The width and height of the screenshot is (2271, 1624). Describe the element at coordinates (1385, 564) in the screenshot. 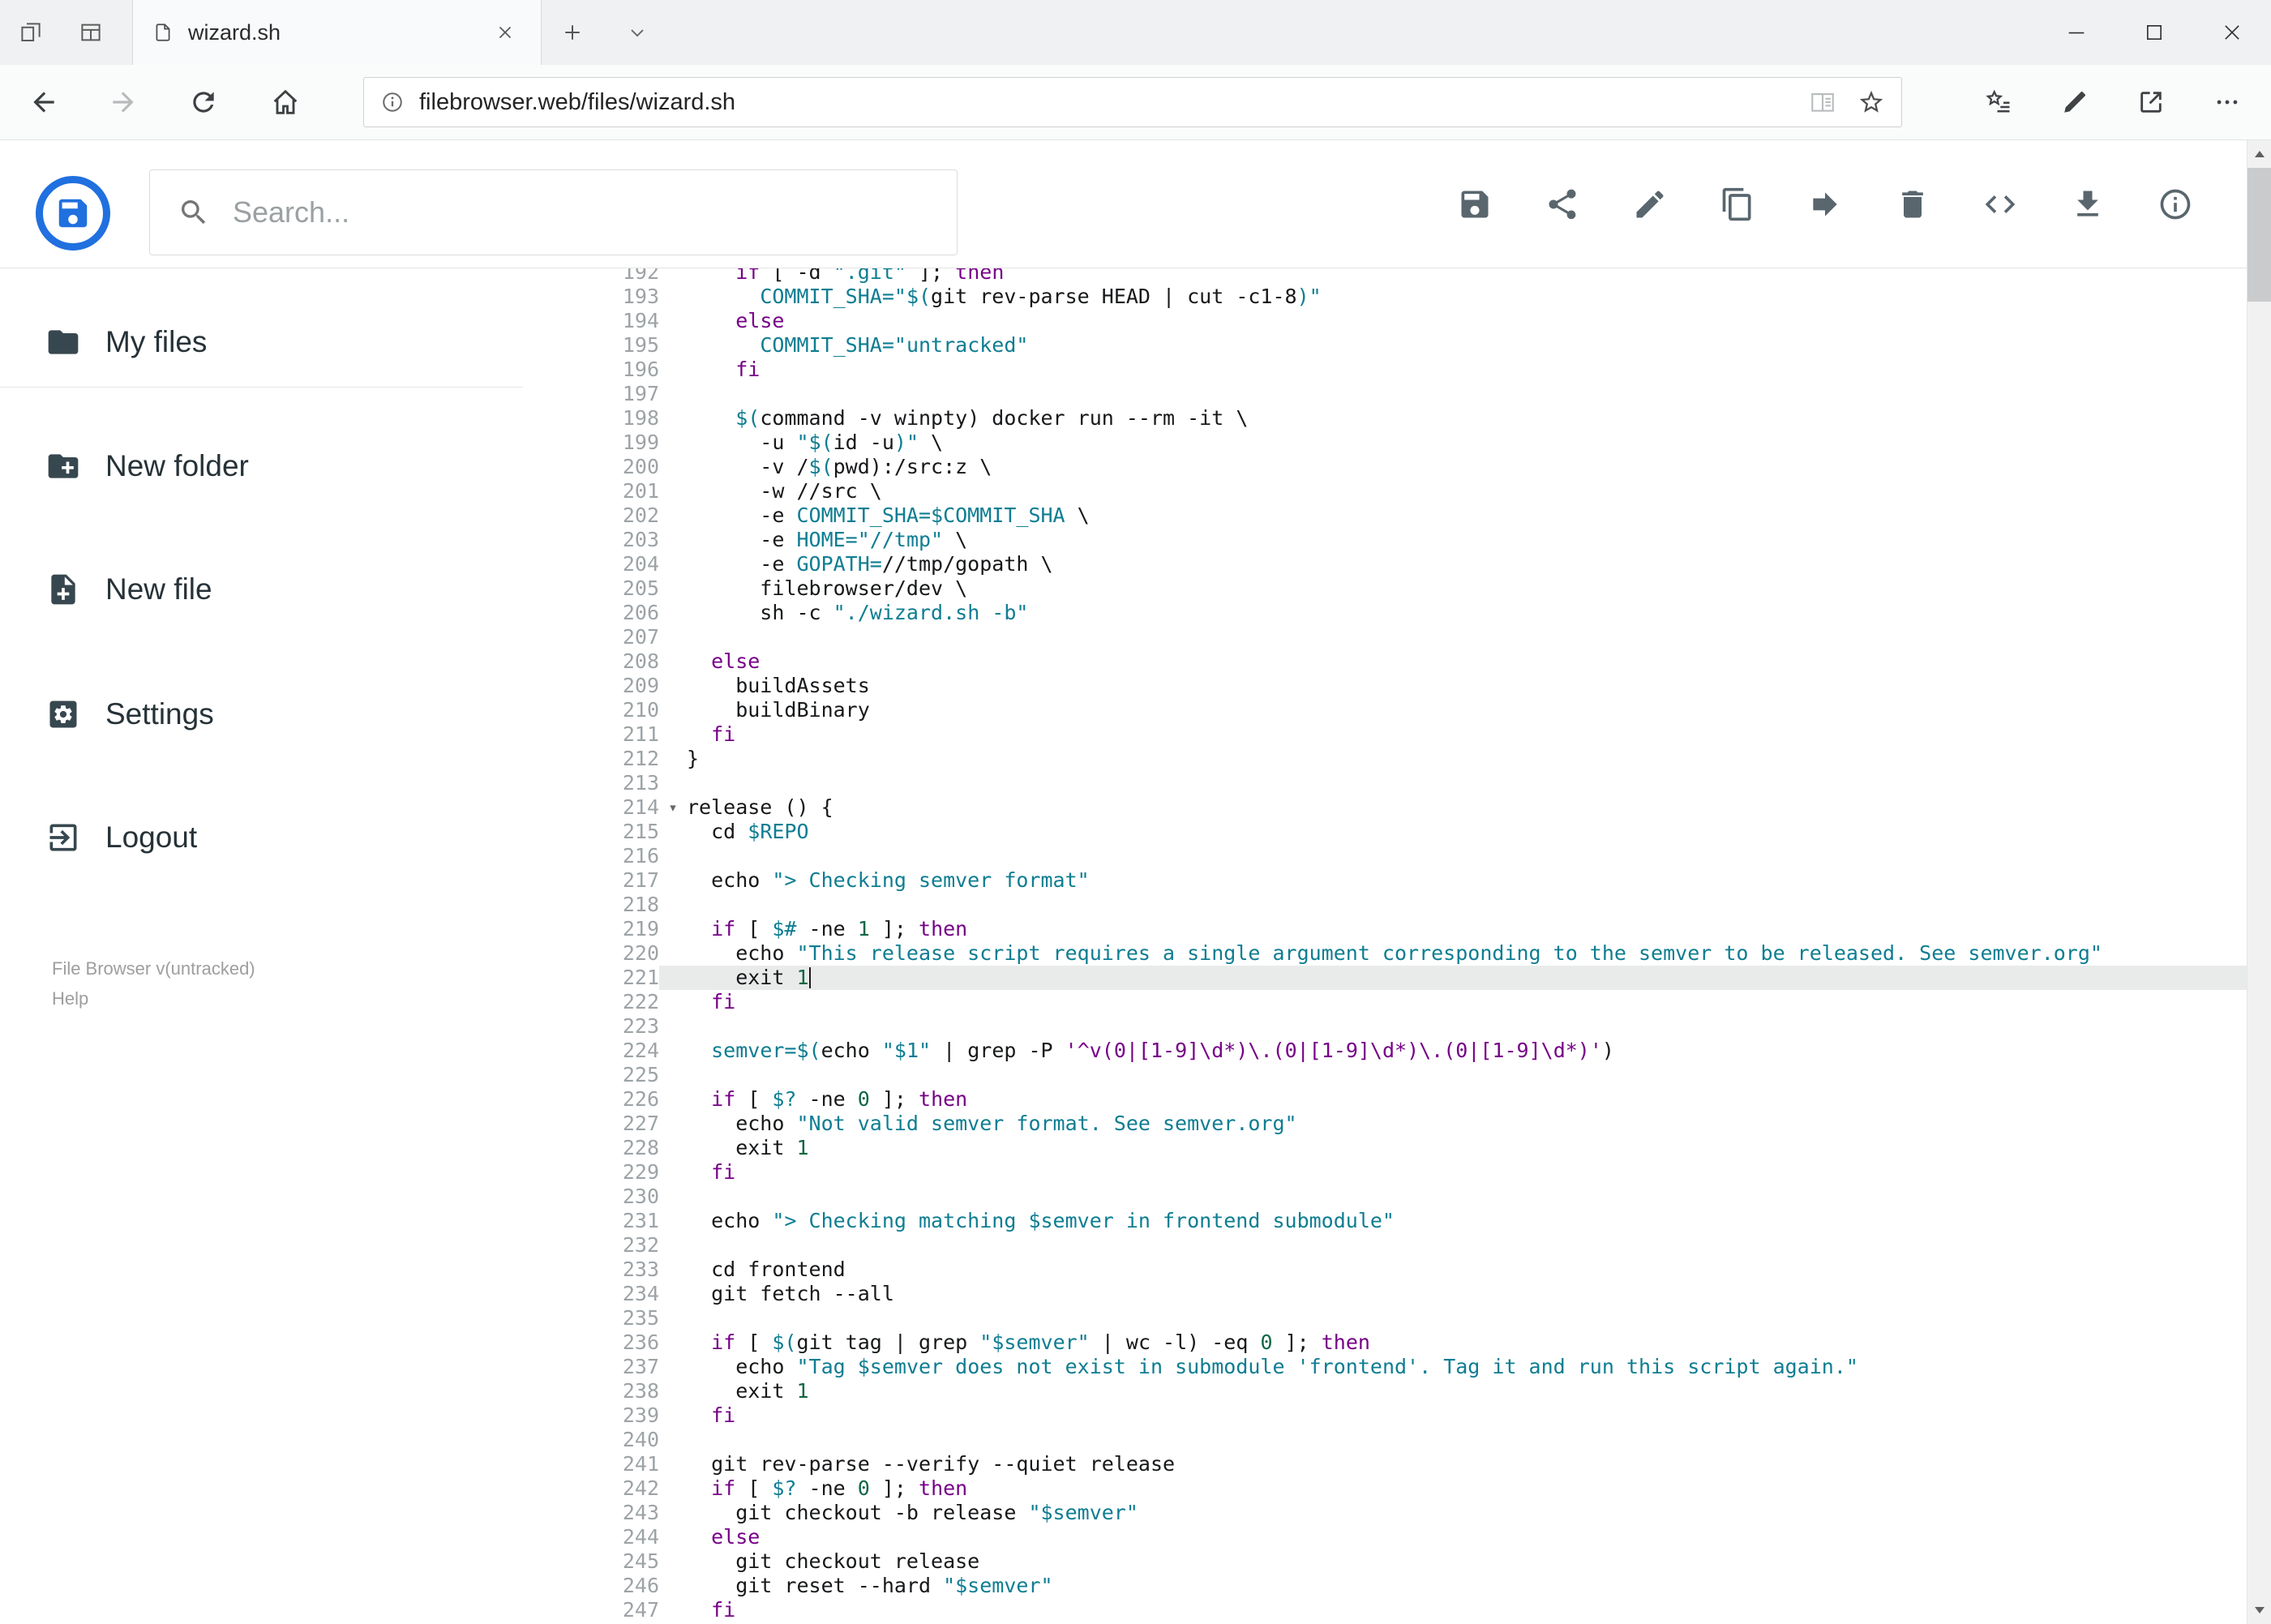

I see `code-line: 204 -e GOPATH=//tmp/gopath \` at that location.